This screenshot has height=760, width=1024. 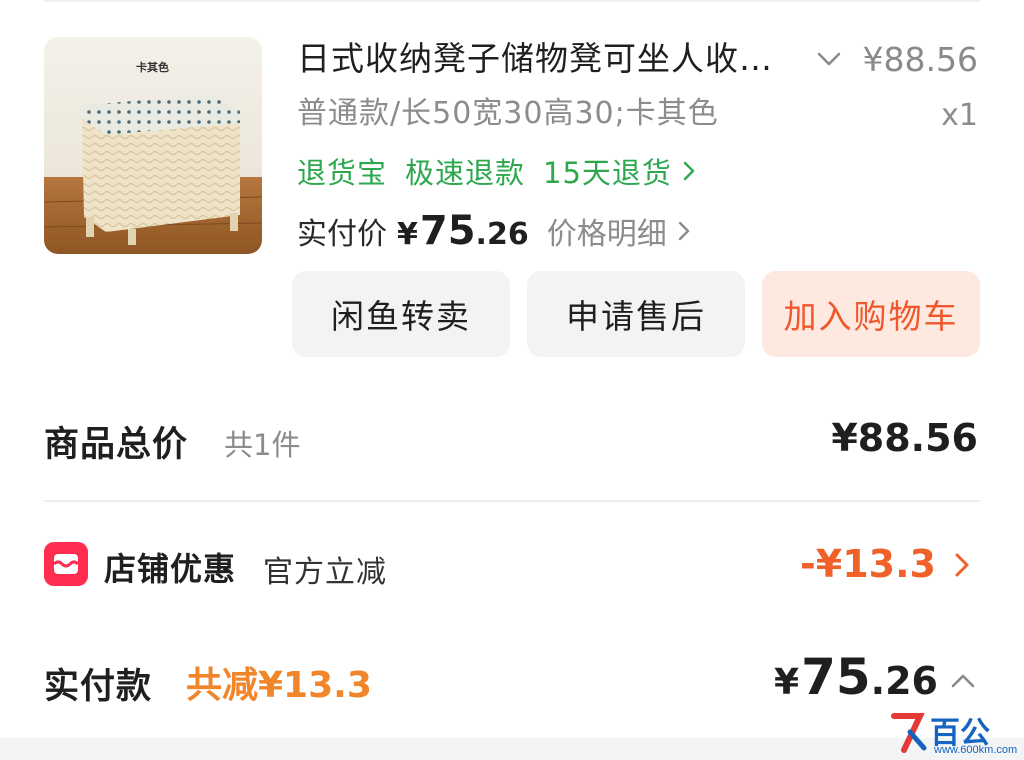 What do you see at coordinates (512, 501) in the screenshot?
I see `section-divider` at bounding box center [512, 501].